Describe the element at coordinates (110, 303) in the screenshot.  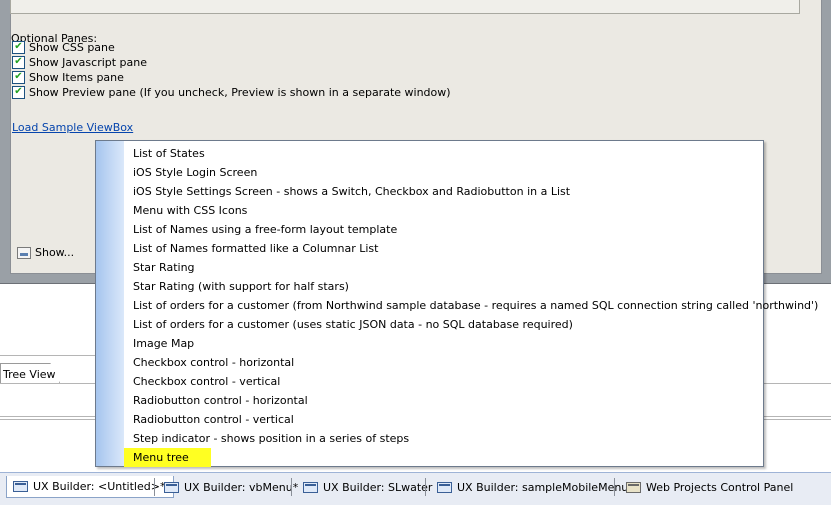
I see `popup-gutter` at that location.